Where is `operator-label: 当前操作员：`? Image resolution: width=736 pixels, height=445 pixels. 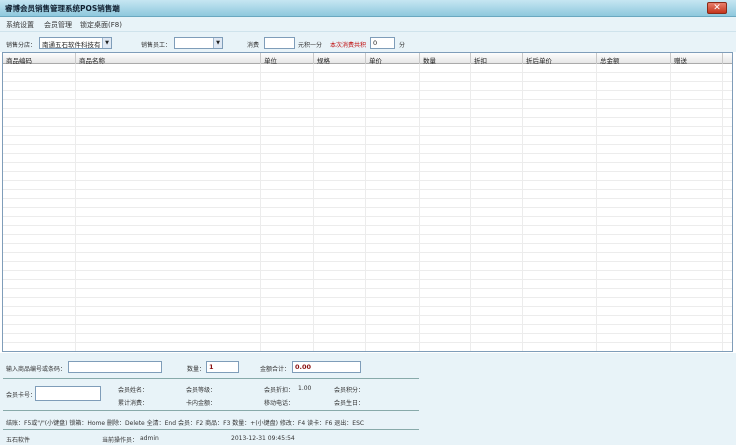 operator-label: 当前操作员： is located at coordinates (120, 440).